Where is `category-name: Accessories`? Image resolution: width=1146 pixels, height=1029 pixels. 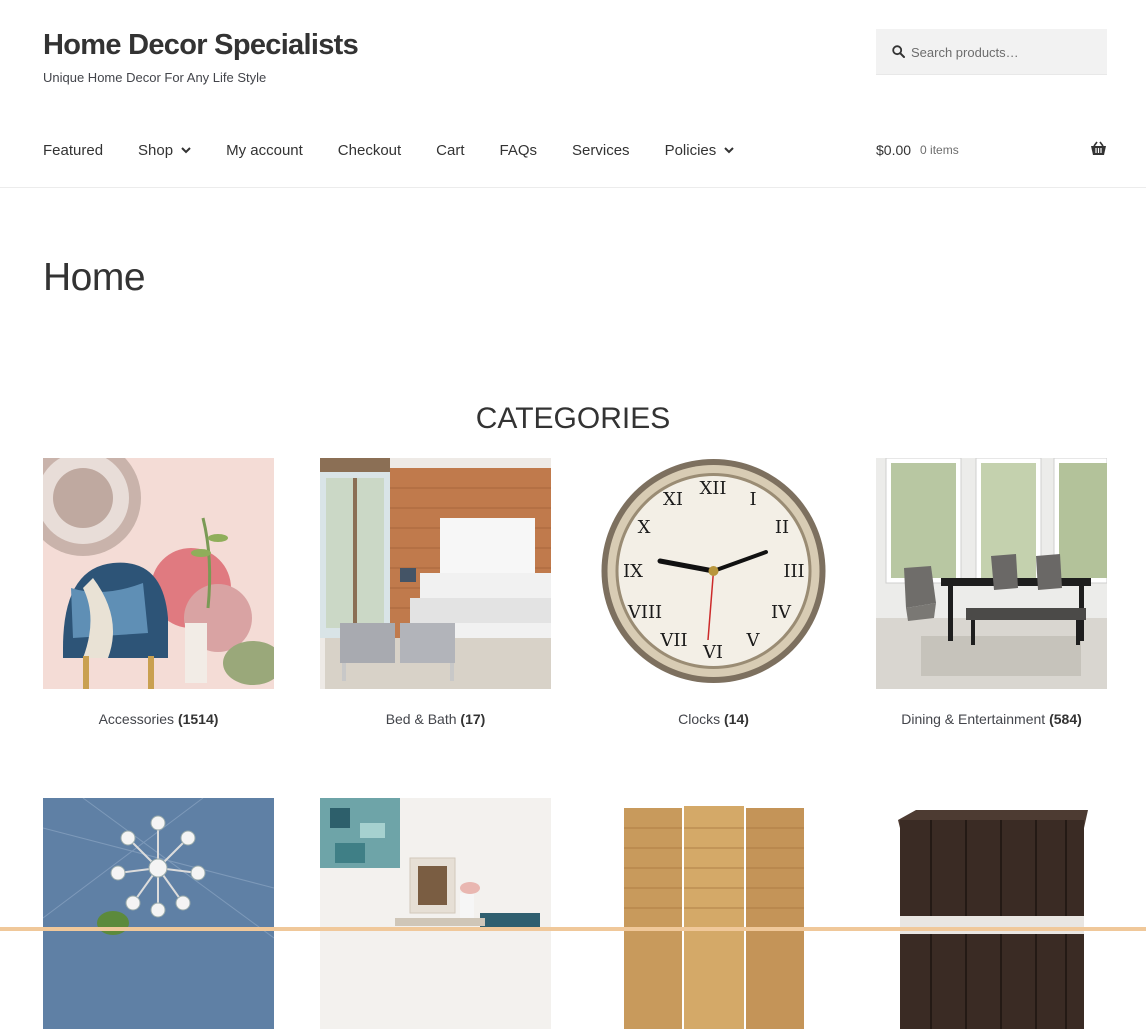
category-name: Accessories is located at coordinates (136, 719).